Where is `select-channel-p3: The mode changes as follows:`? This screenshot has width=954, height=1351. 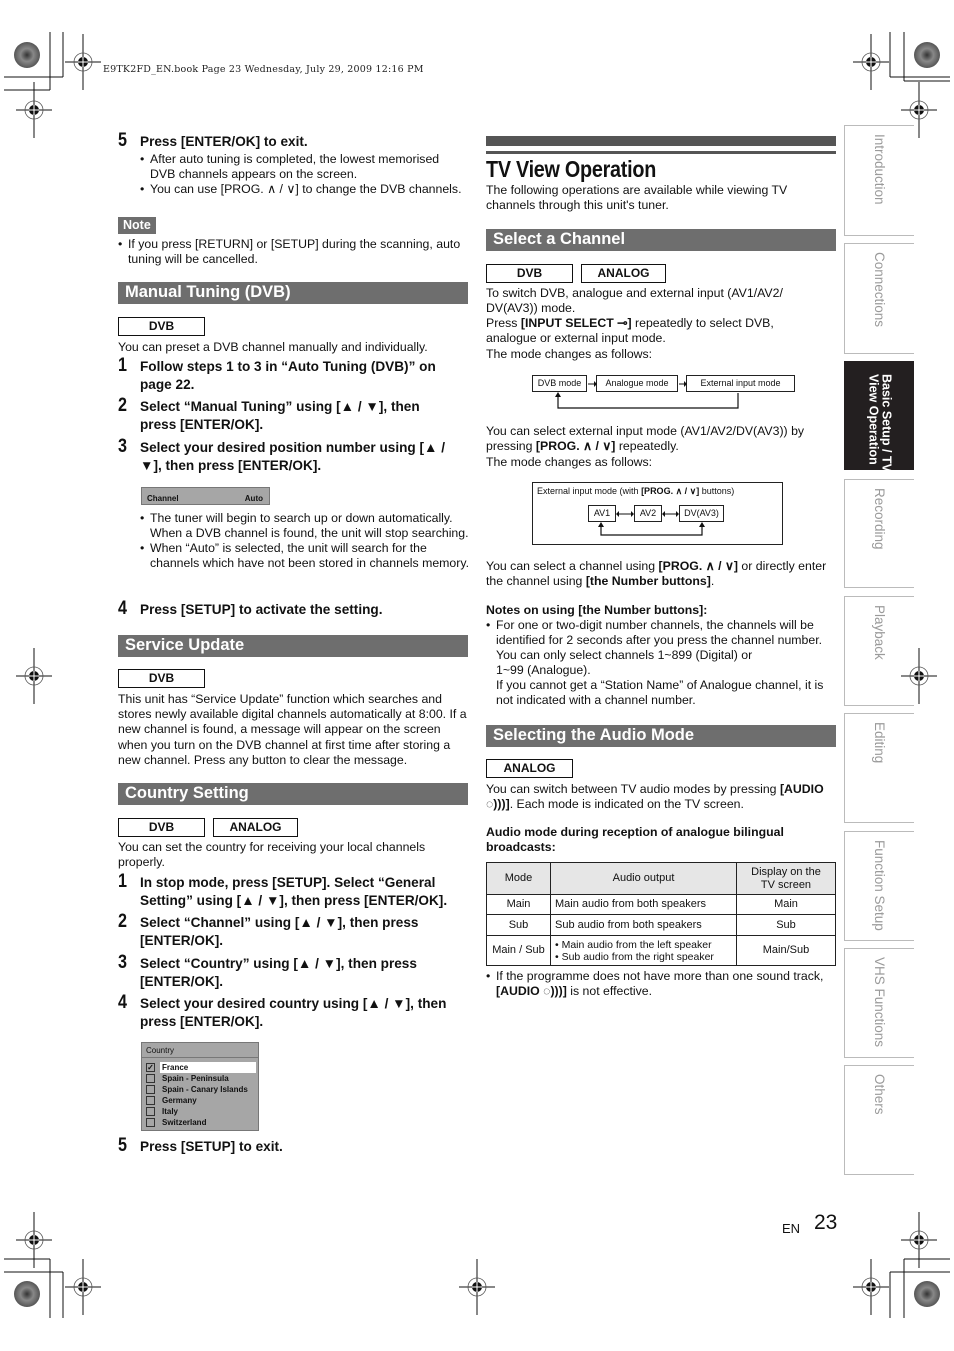 select-channel-p3: The mode changes as follows: is located at coordinates (569, 354).